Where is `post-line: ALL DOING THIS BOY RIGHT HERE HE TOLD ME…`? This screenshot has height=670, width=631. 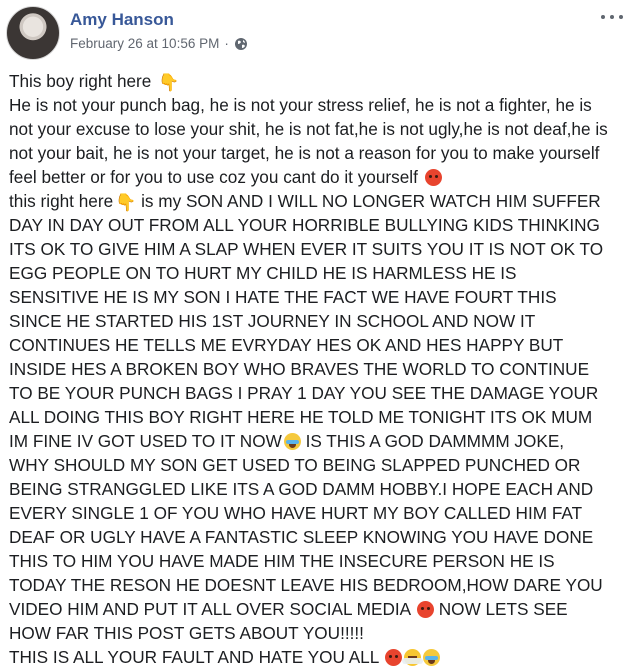
post-line: ALL DOING THIS BOY RIGHT HERE HE TOLD ME… is located at coordinates (301, 417).